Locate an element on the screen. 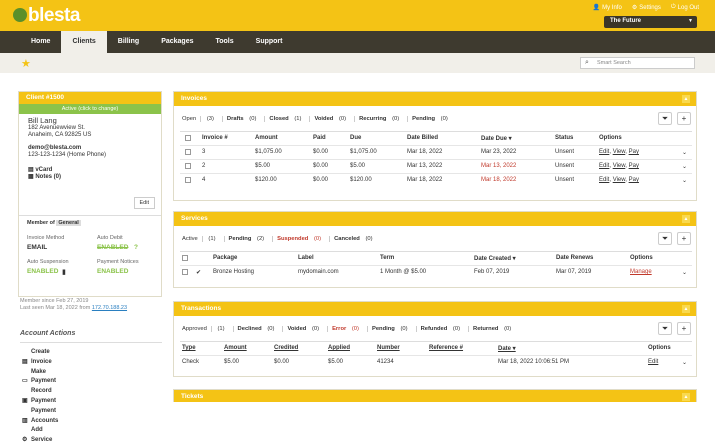 This screenshot has width=715, height=446. tab-active: Active (1) is located at coordinates (203, 239).